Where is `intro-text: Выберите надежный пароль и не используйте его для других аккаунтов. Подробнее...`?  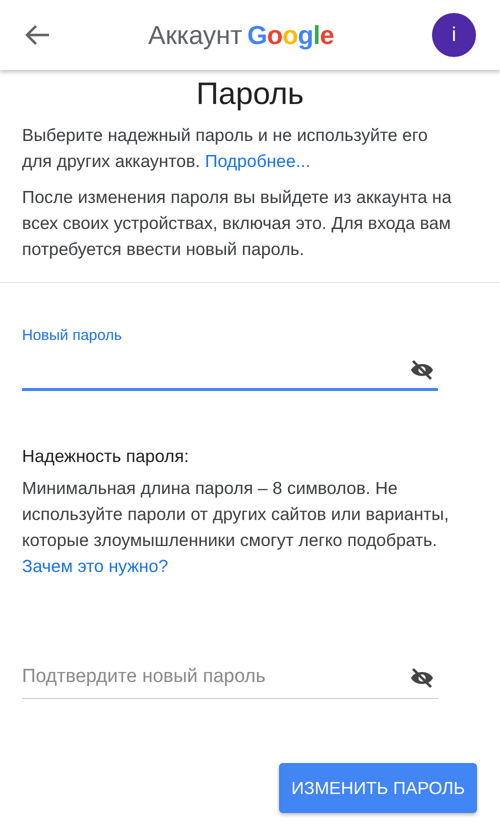
intro-text: Выберите надежный пароль и не используйте его для других аккаунтов. Подробнее... is located at coordinates (225, 148).